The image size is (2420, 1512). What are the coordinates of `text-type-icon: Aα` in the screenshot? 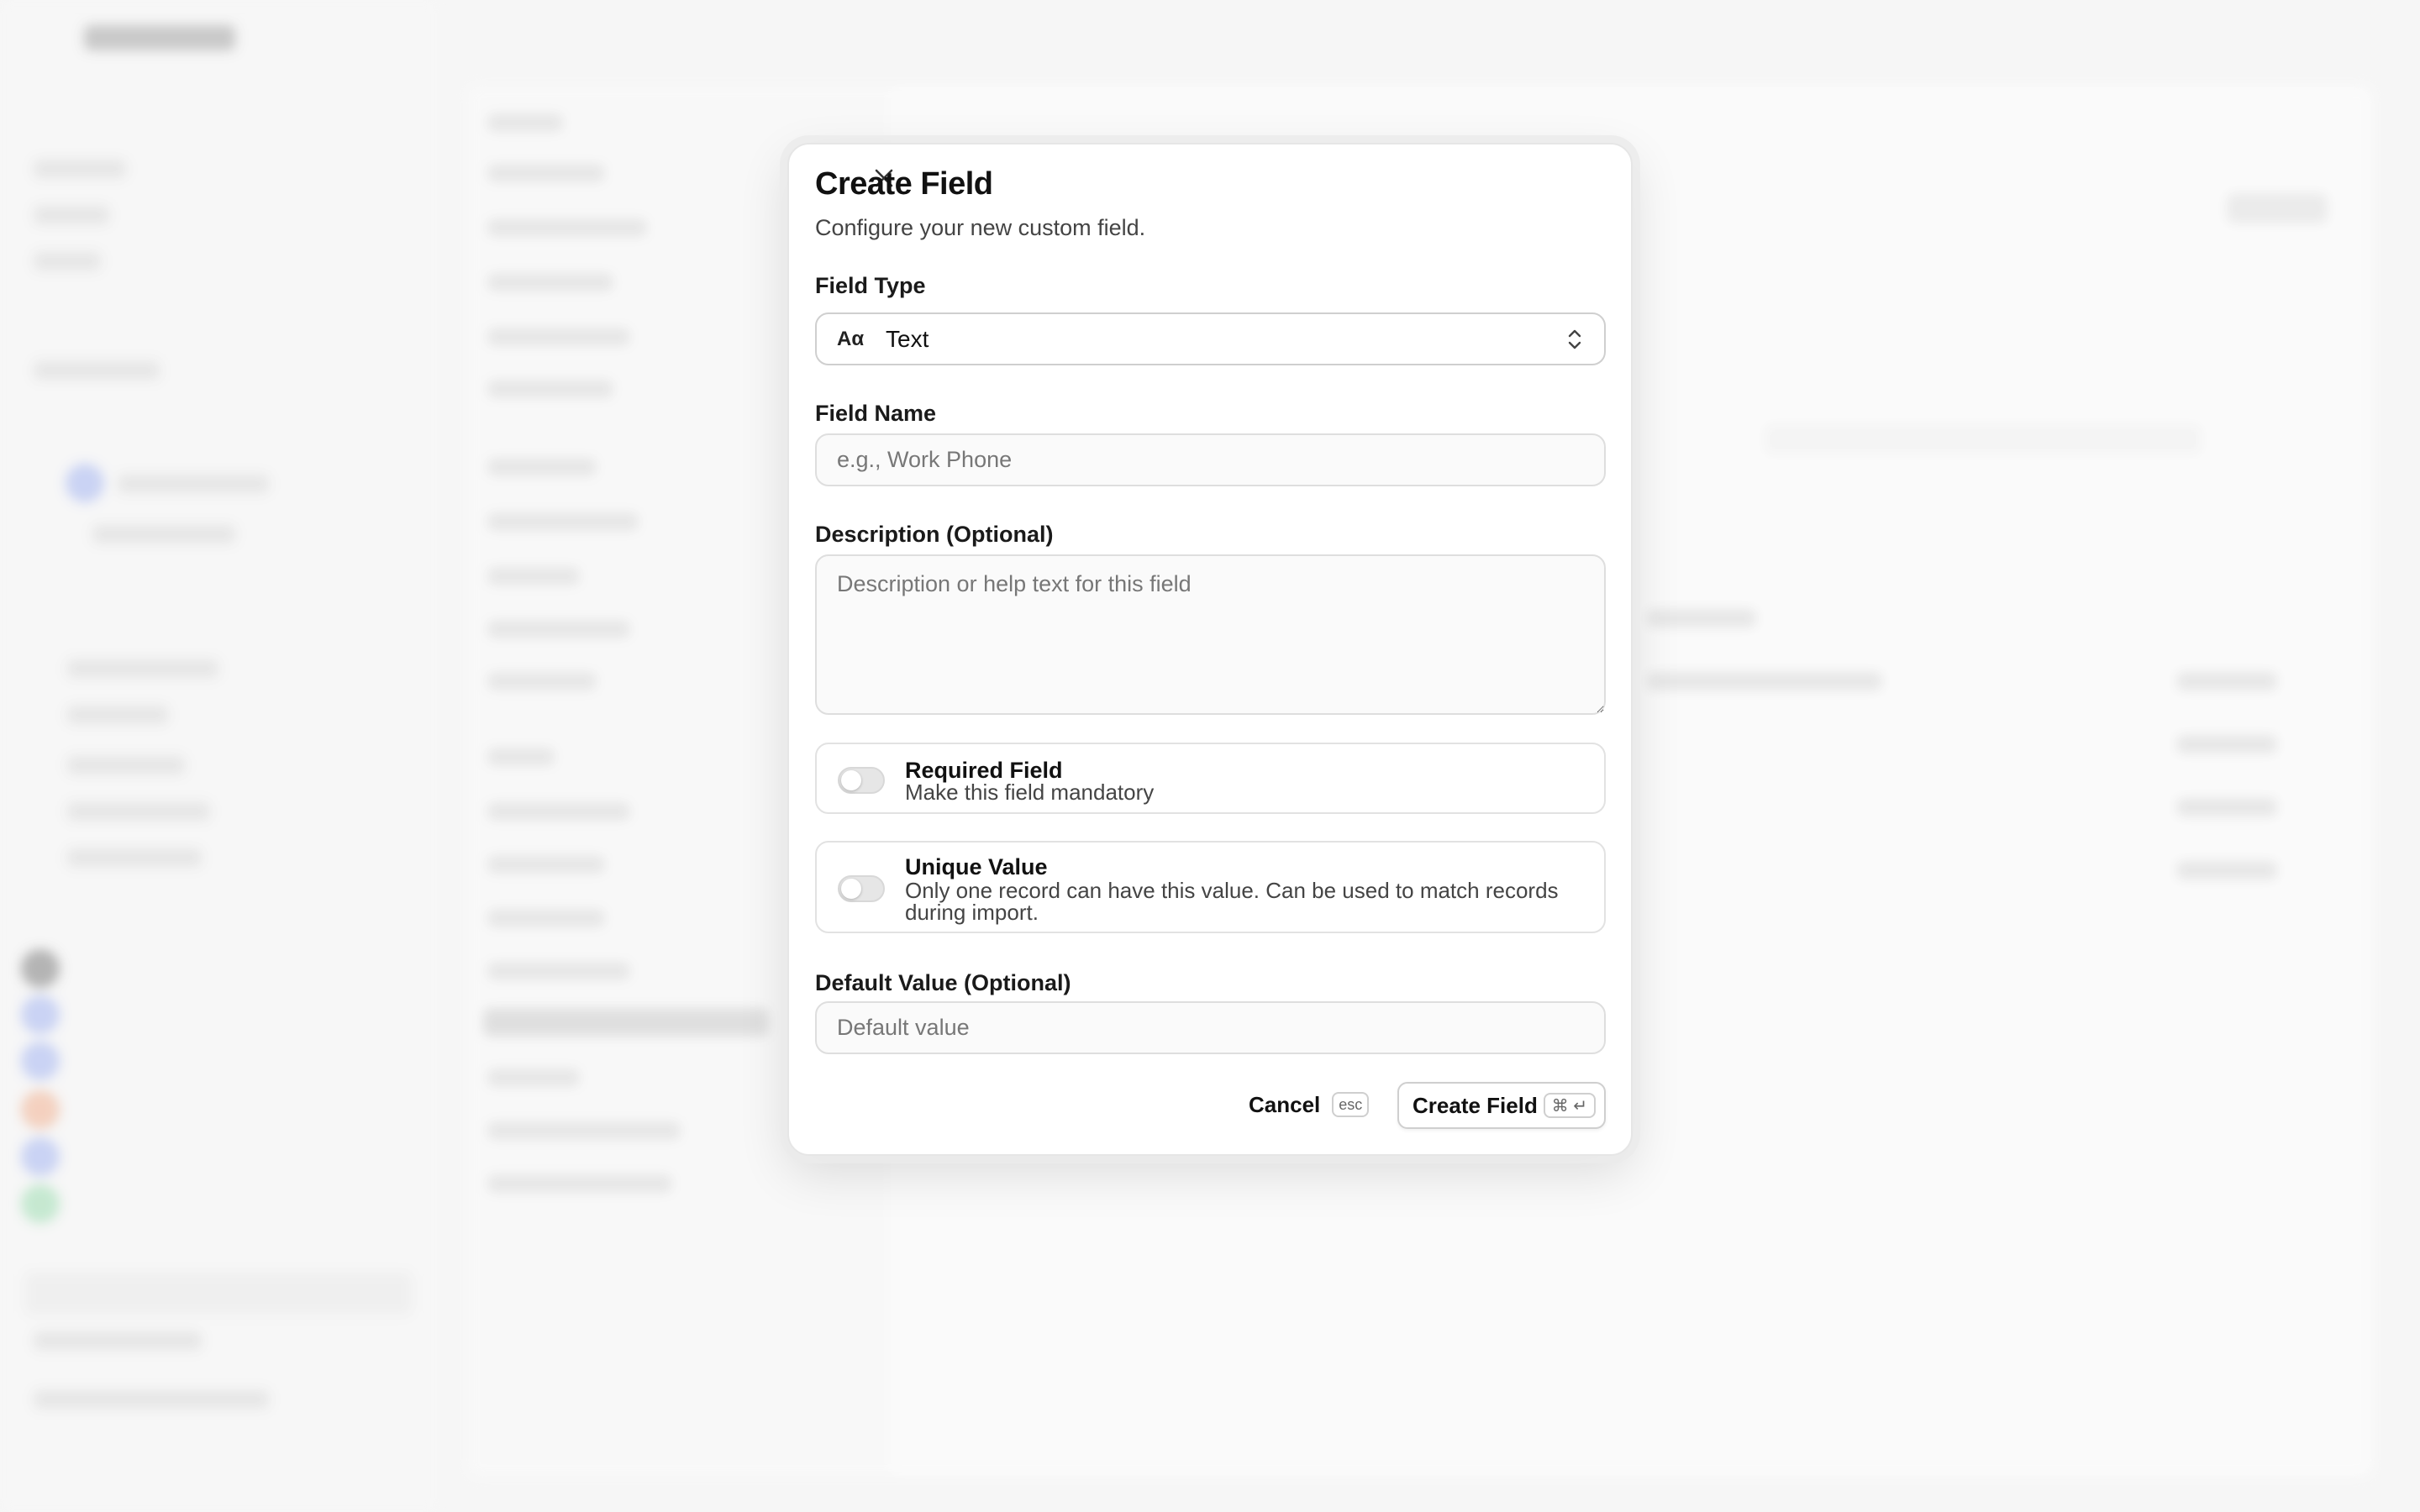 It's located at (851, 338).